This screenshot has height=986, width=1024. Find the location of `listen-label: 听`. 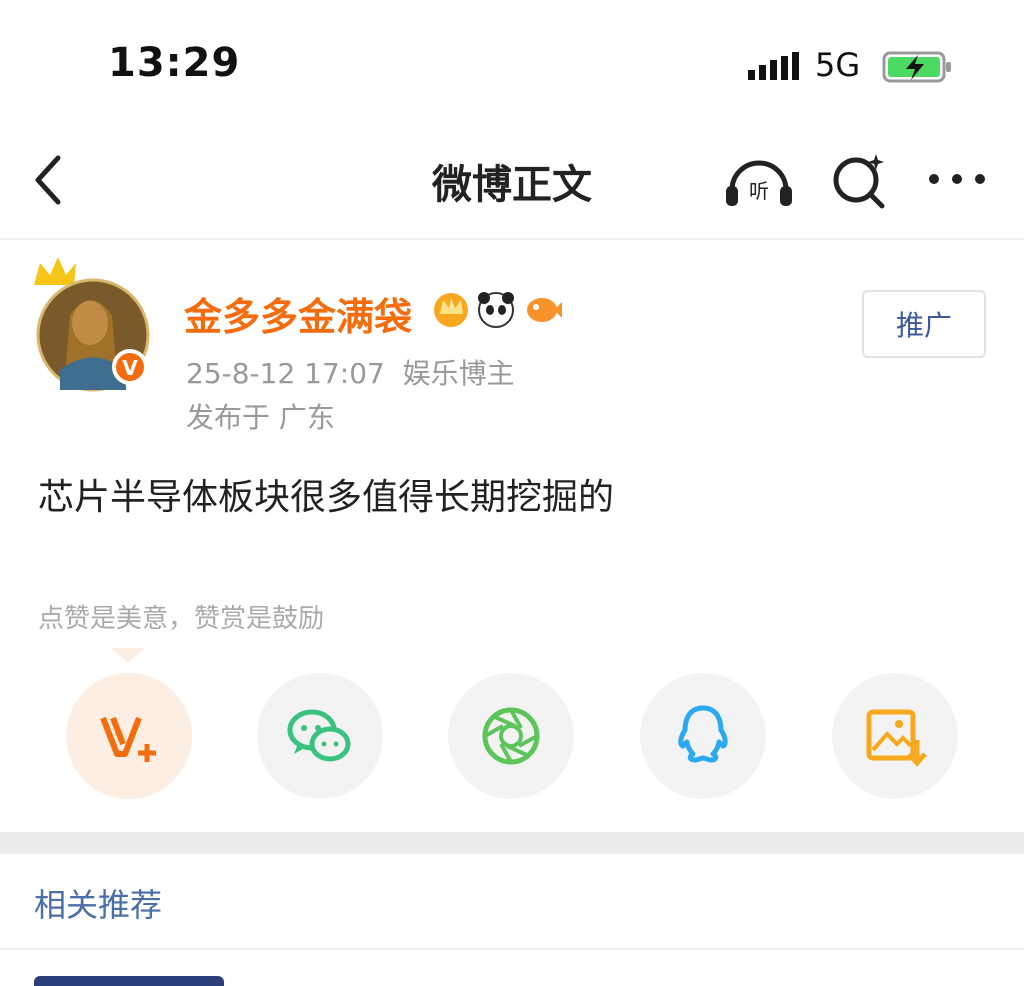

listen-label: 听 is located at coordinates (759, 191).